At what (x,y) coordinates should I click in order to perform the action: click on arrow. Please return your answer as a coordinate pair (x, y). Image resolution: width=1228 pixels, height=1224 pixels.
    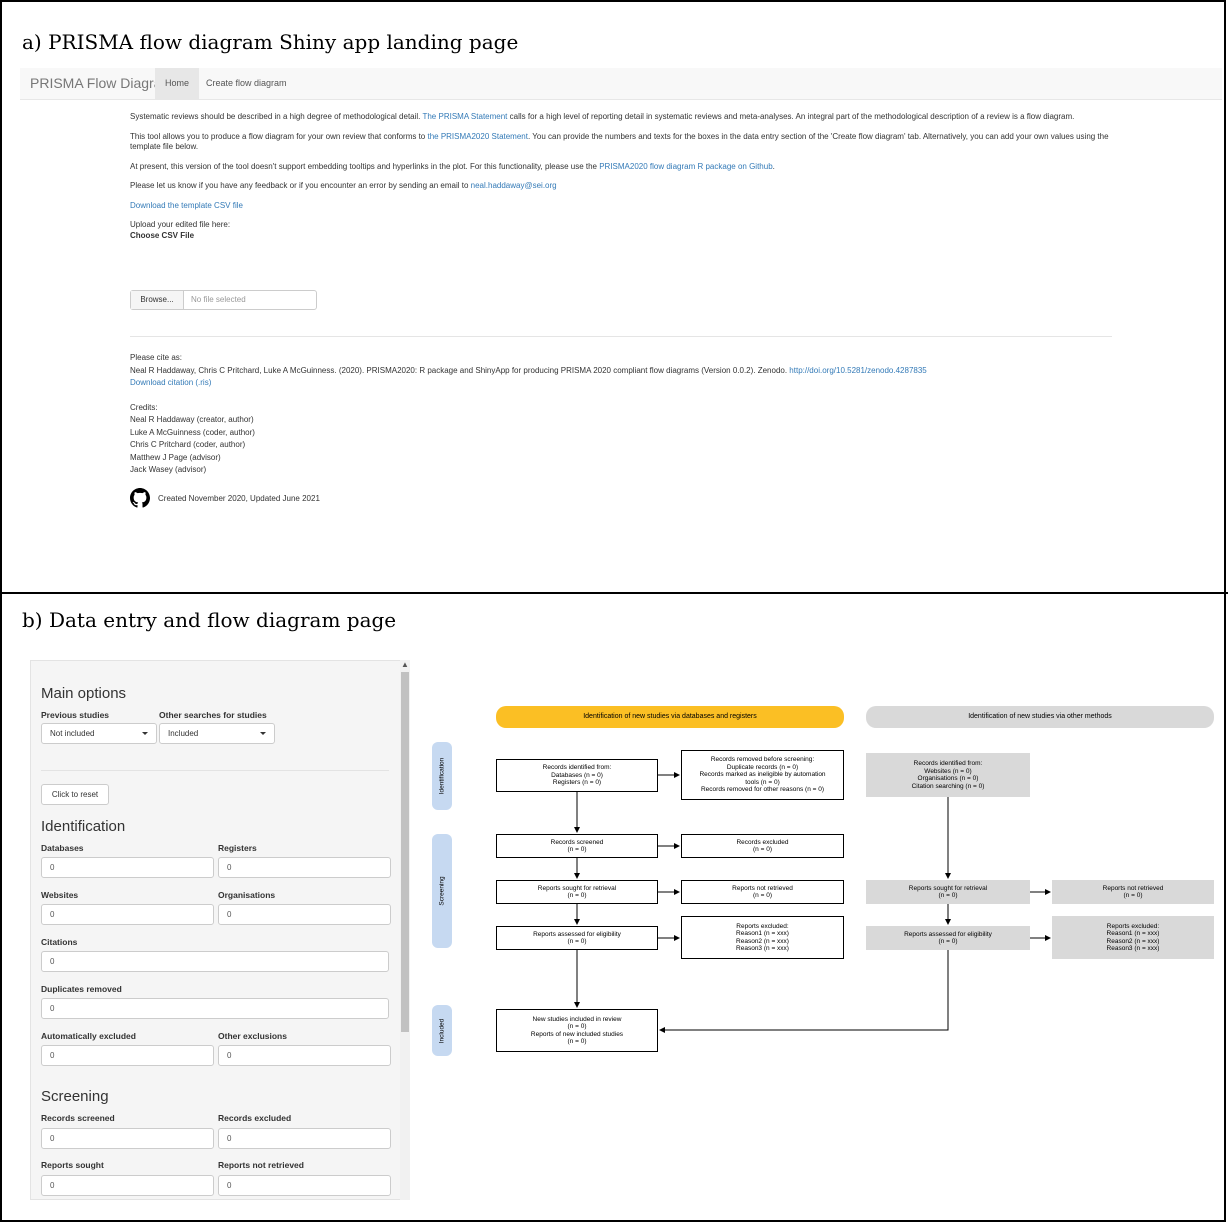
    Looking at the image, I should click on (804, 991).